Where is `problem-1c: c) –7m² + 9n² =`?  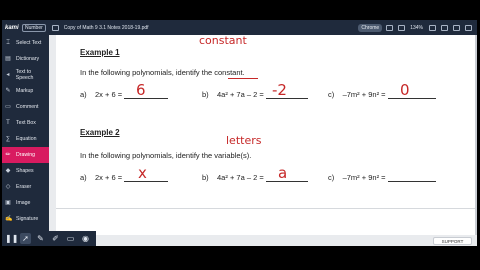
problem-1c: c) –7m² + 9n² = is located at coordinates (382, 94).